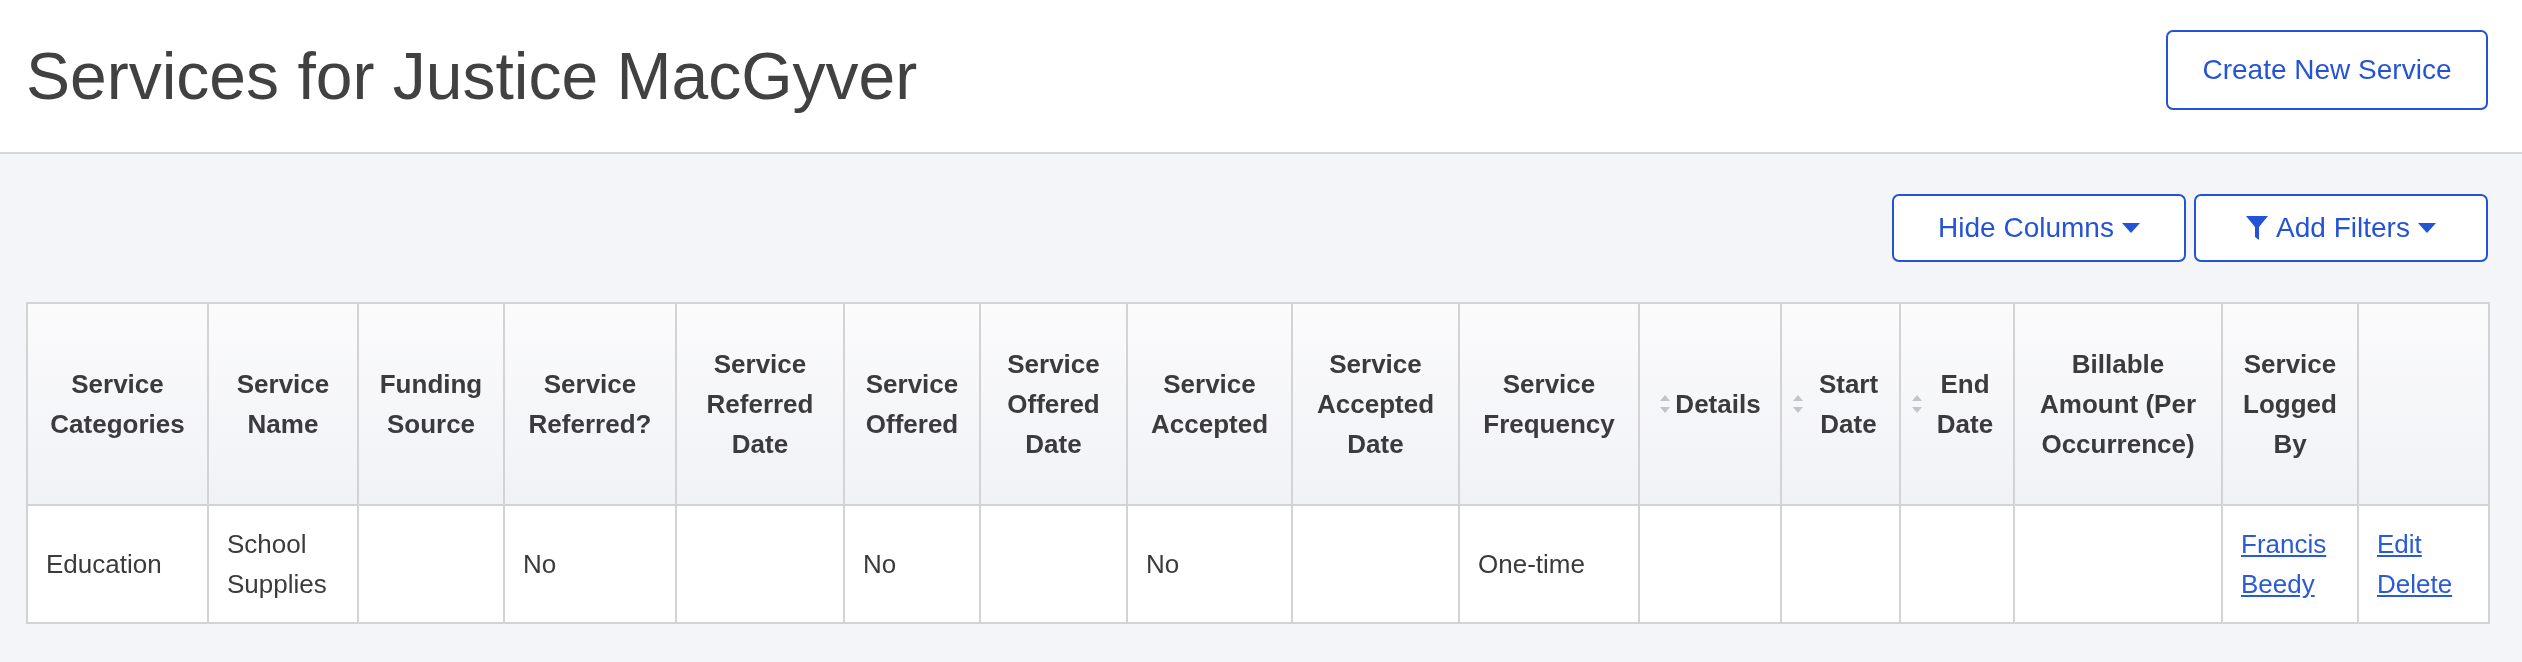 This screenshot has height=662, width=2522. Describe the element at coordinates (2327, 70) in the screenshot. I see `create-service-button: Create New Service` at that location.